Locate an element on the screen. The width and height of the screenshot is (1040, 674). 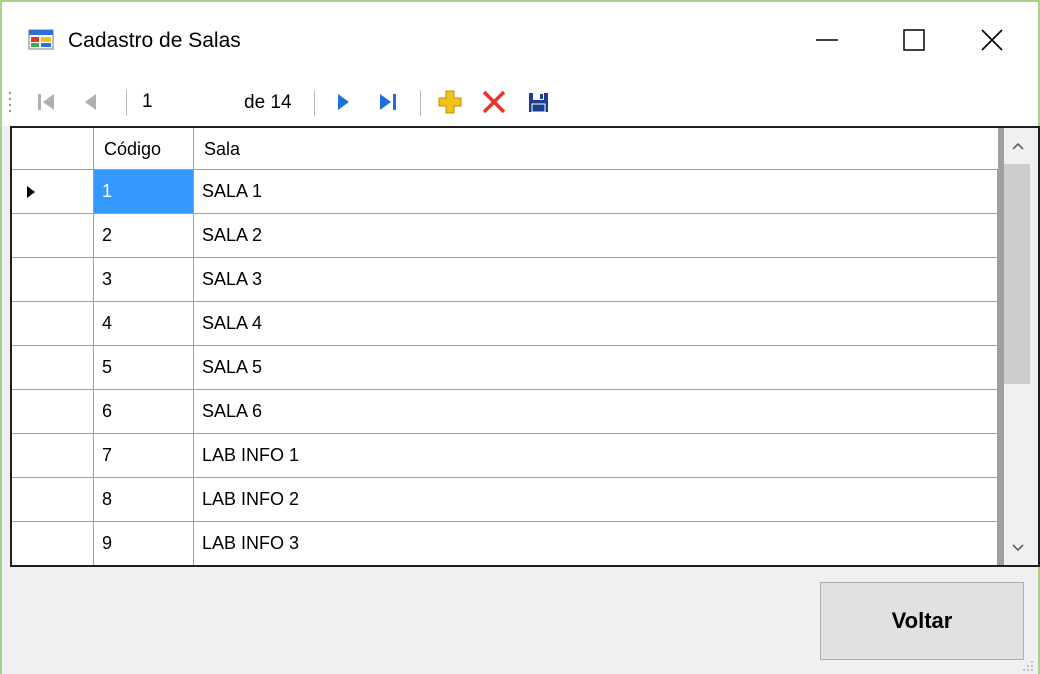
add-new-icon is located at coordinates (450, 102).